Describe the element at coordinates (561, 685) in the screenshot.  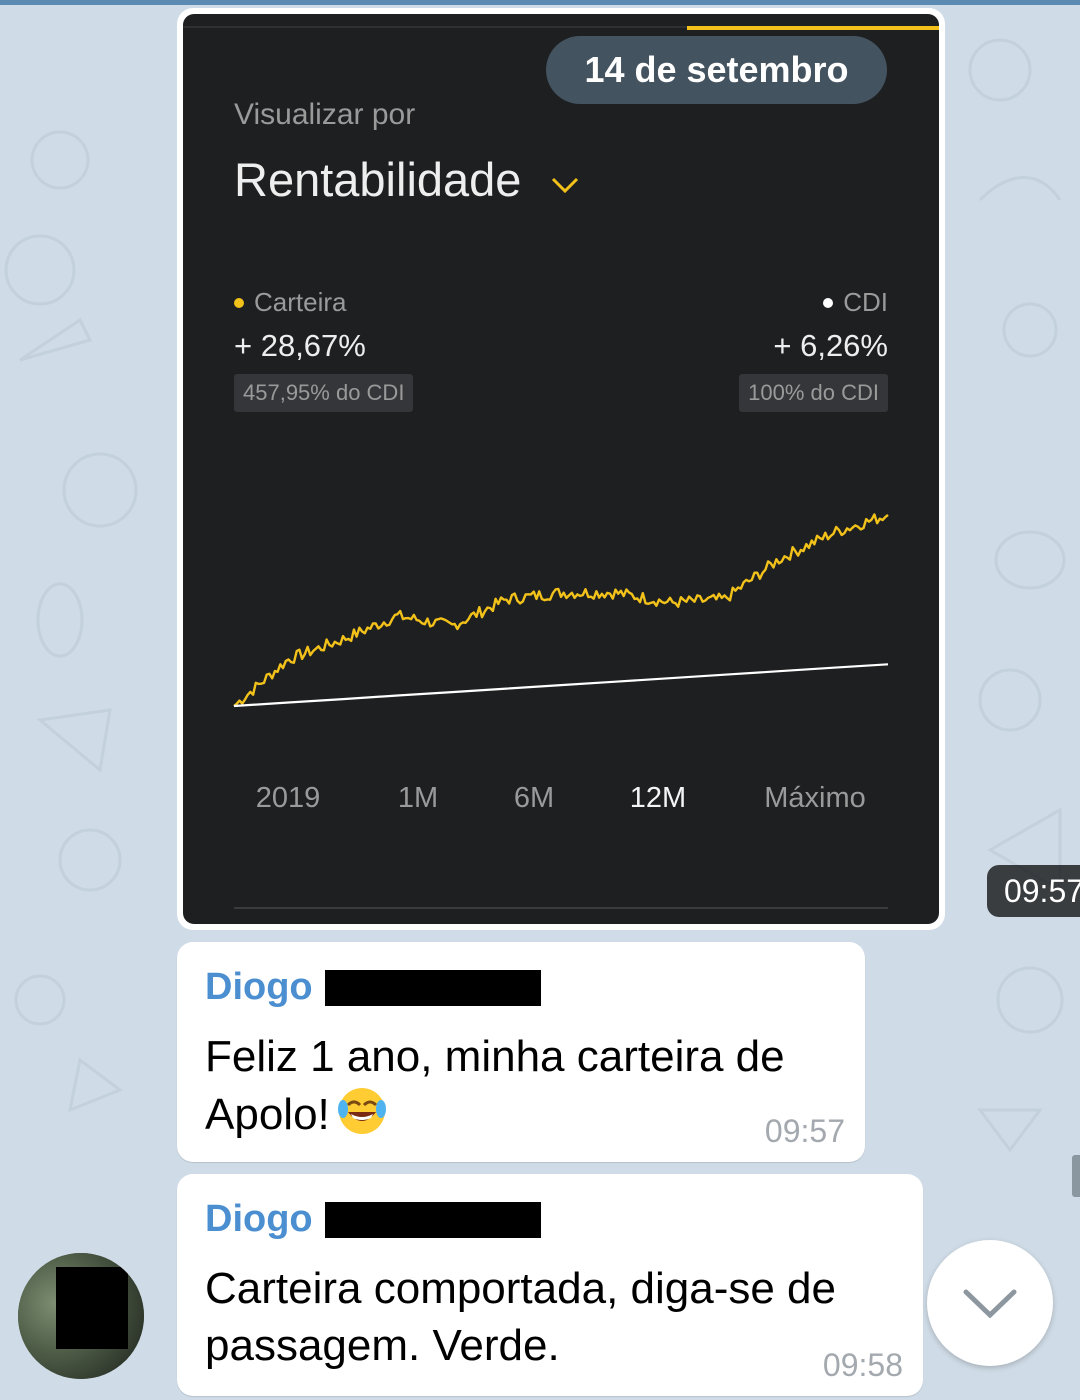
I see `series-line-cdi` at that location.